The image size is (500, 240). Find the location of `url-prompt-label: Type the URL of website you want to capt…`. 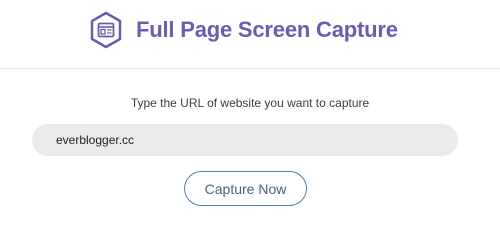

url-prompt-label: Type the URL of website you want to capt… is located at coordinates (250, 103).